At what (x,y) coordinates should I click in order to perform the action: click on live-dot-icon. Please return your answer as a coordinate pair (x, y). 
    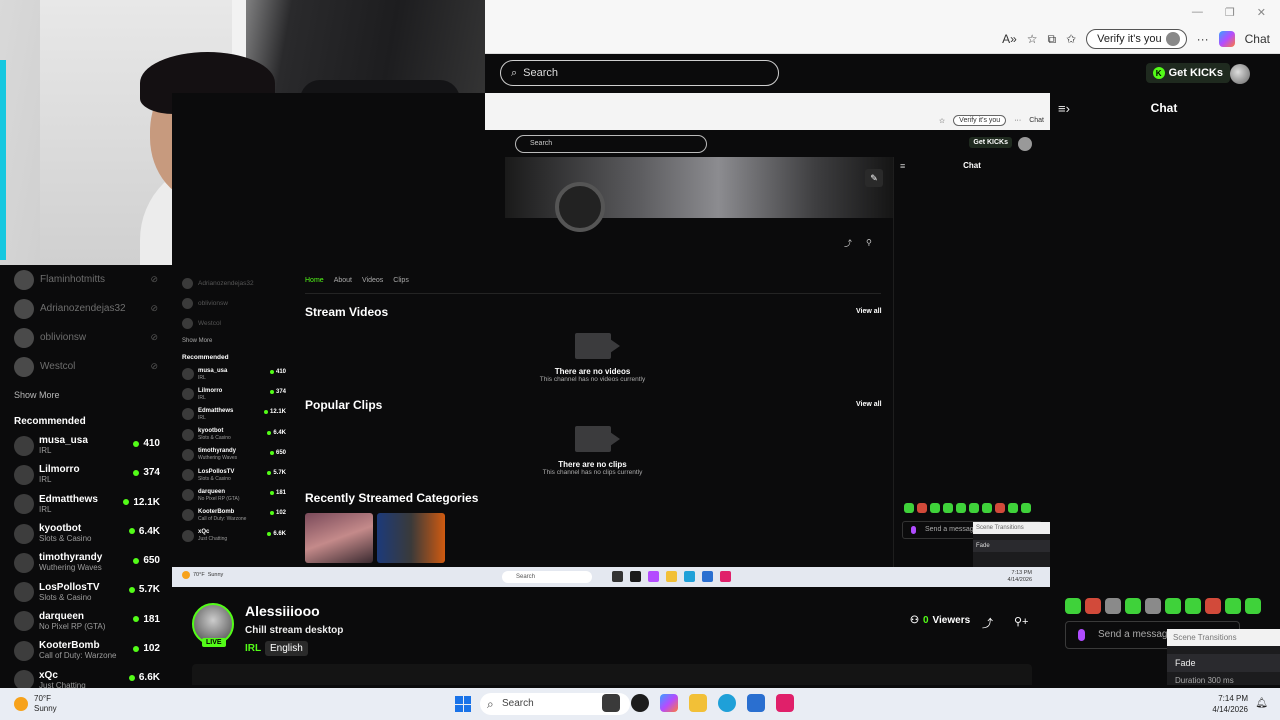
    Looking at the image, I should click on (131, 589).